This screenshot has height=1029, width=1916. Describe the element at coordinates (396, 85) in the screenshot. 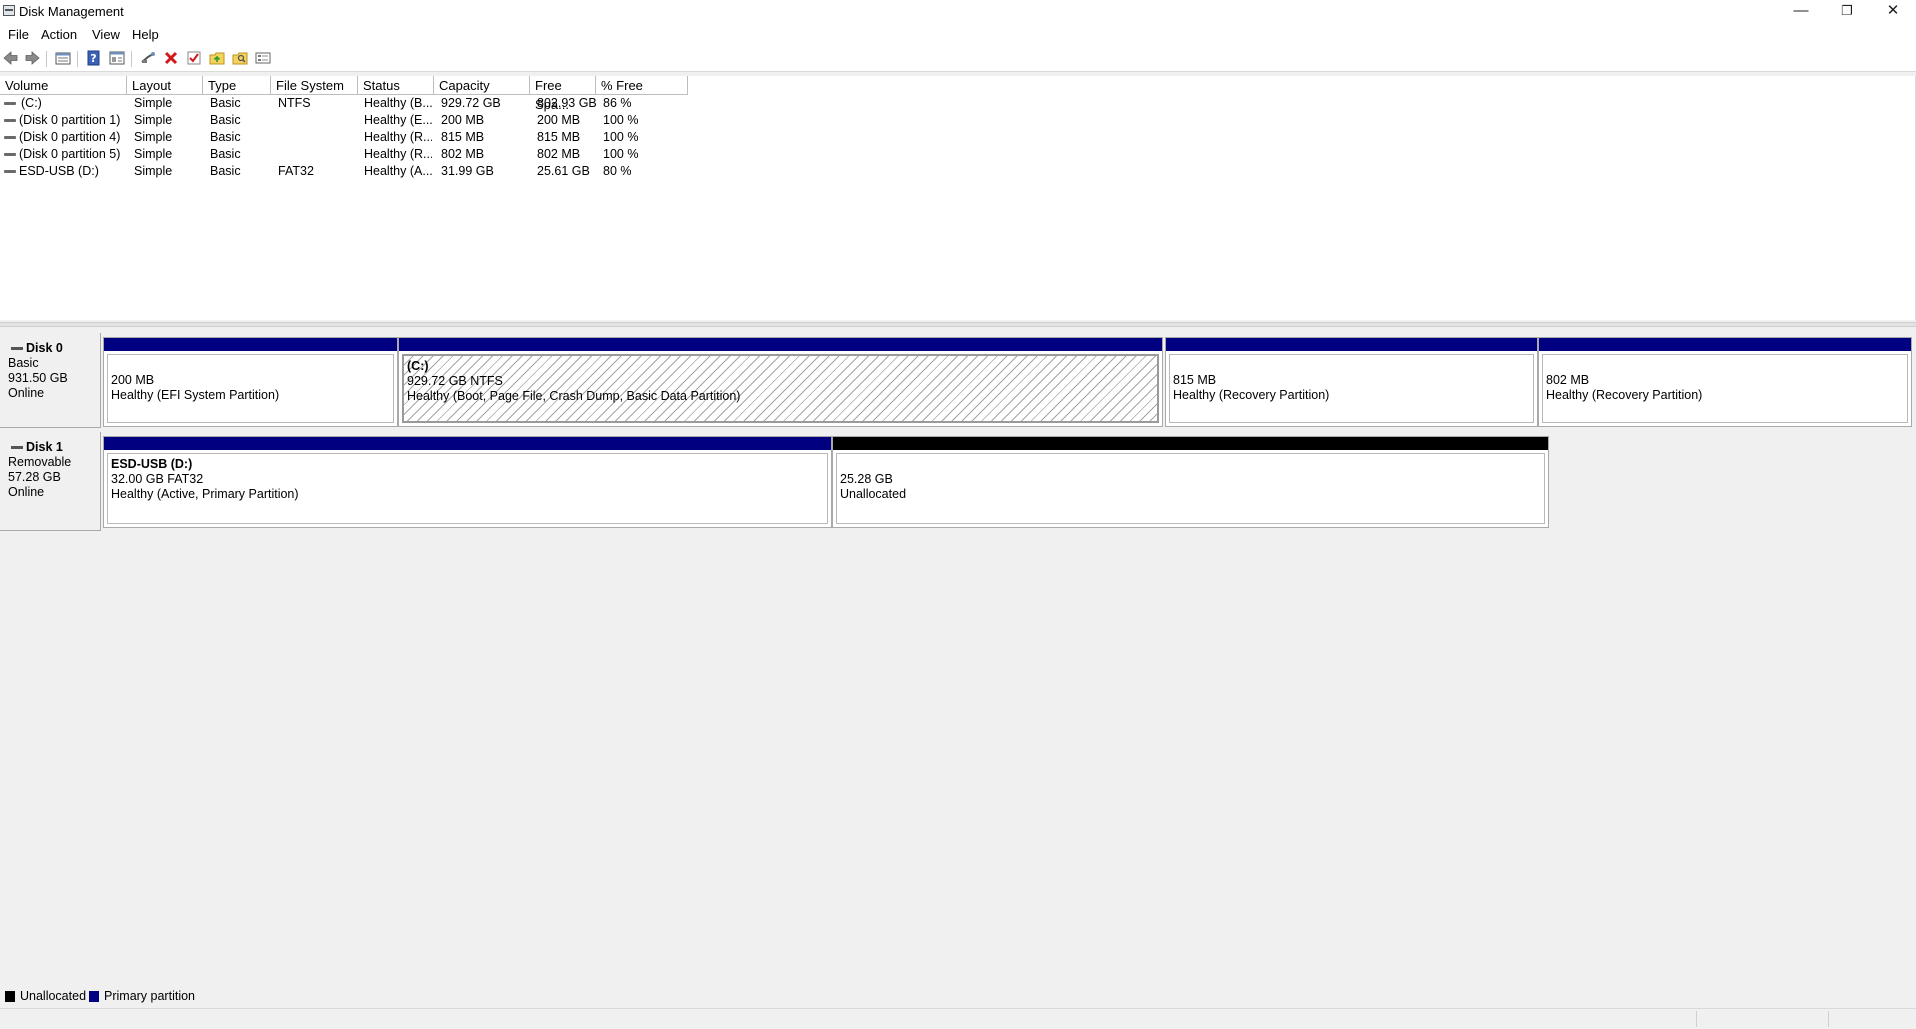

I see `column-header-status: Status` at that location.